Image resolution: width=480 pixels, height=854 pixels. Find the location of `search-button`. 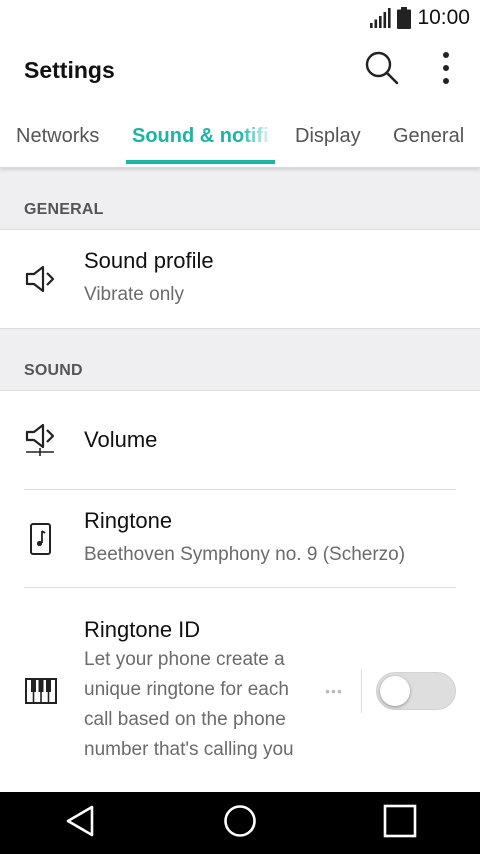

search-button is located at coordinates (382, 70).